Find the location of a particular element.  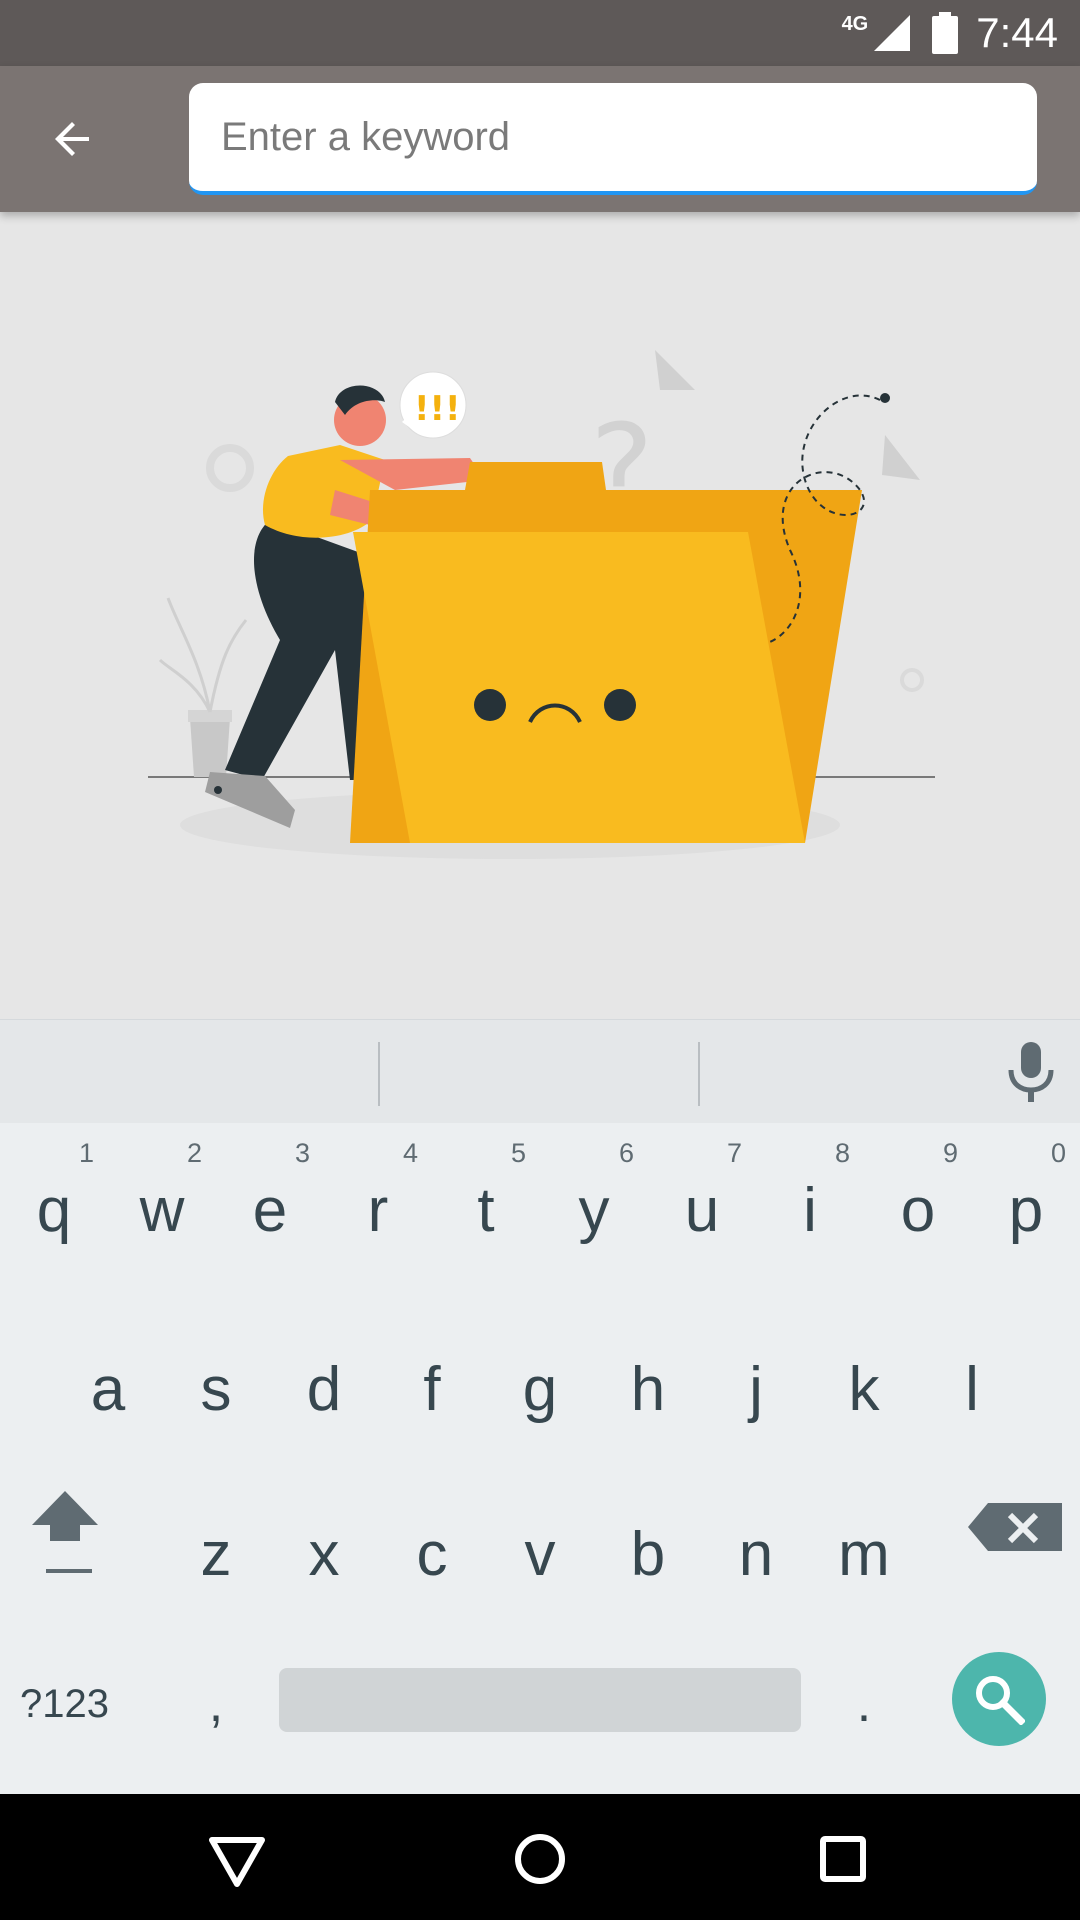

key-t: 5t is located at coordinates (486, 1199).